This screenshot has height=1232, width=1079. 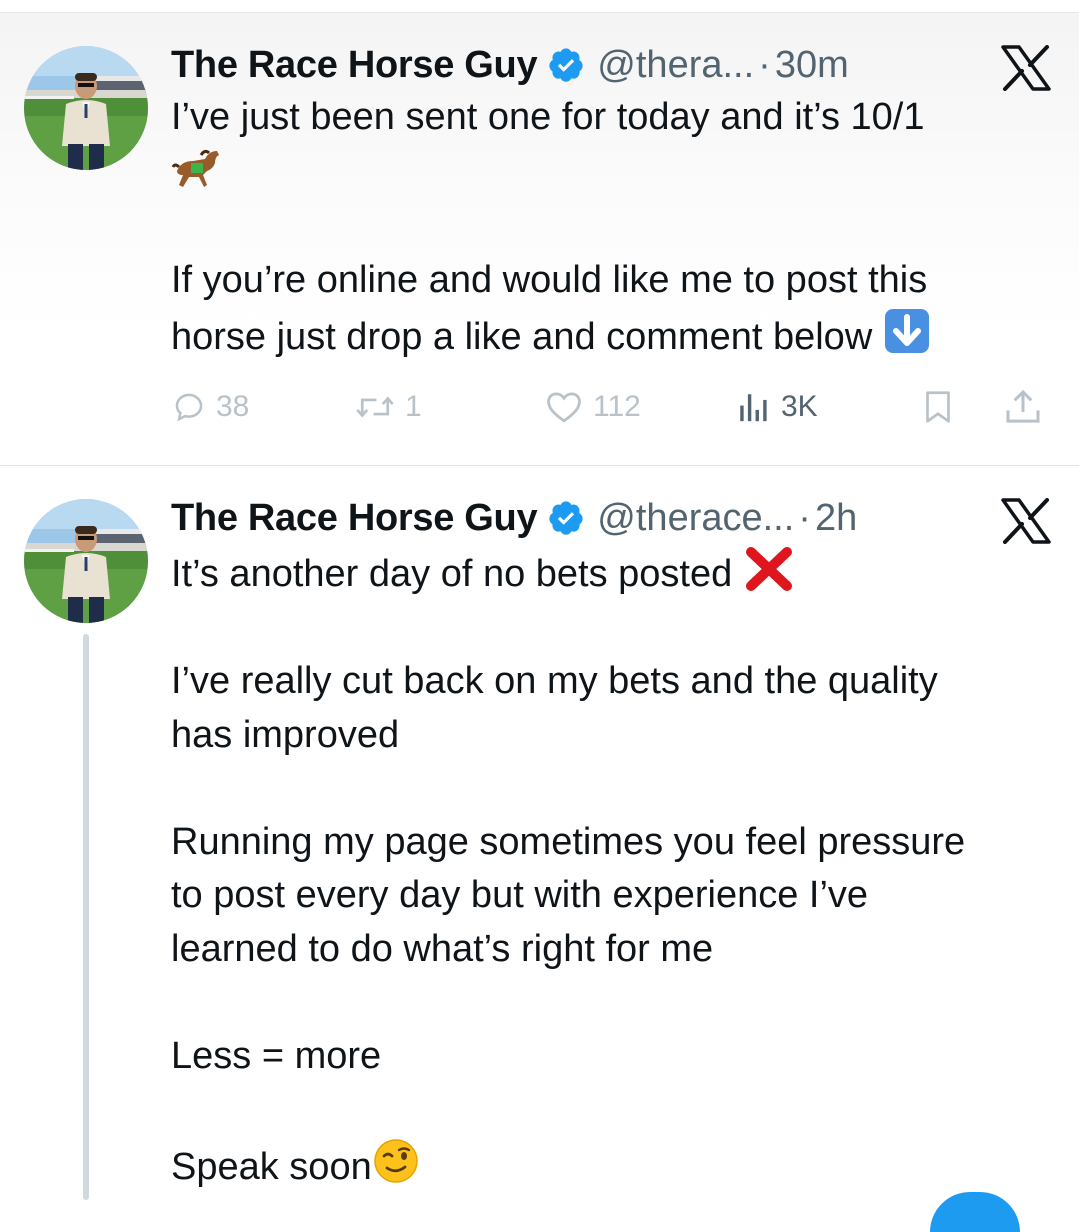 I want to click on bookmark-button, so click(x=938, y=407).